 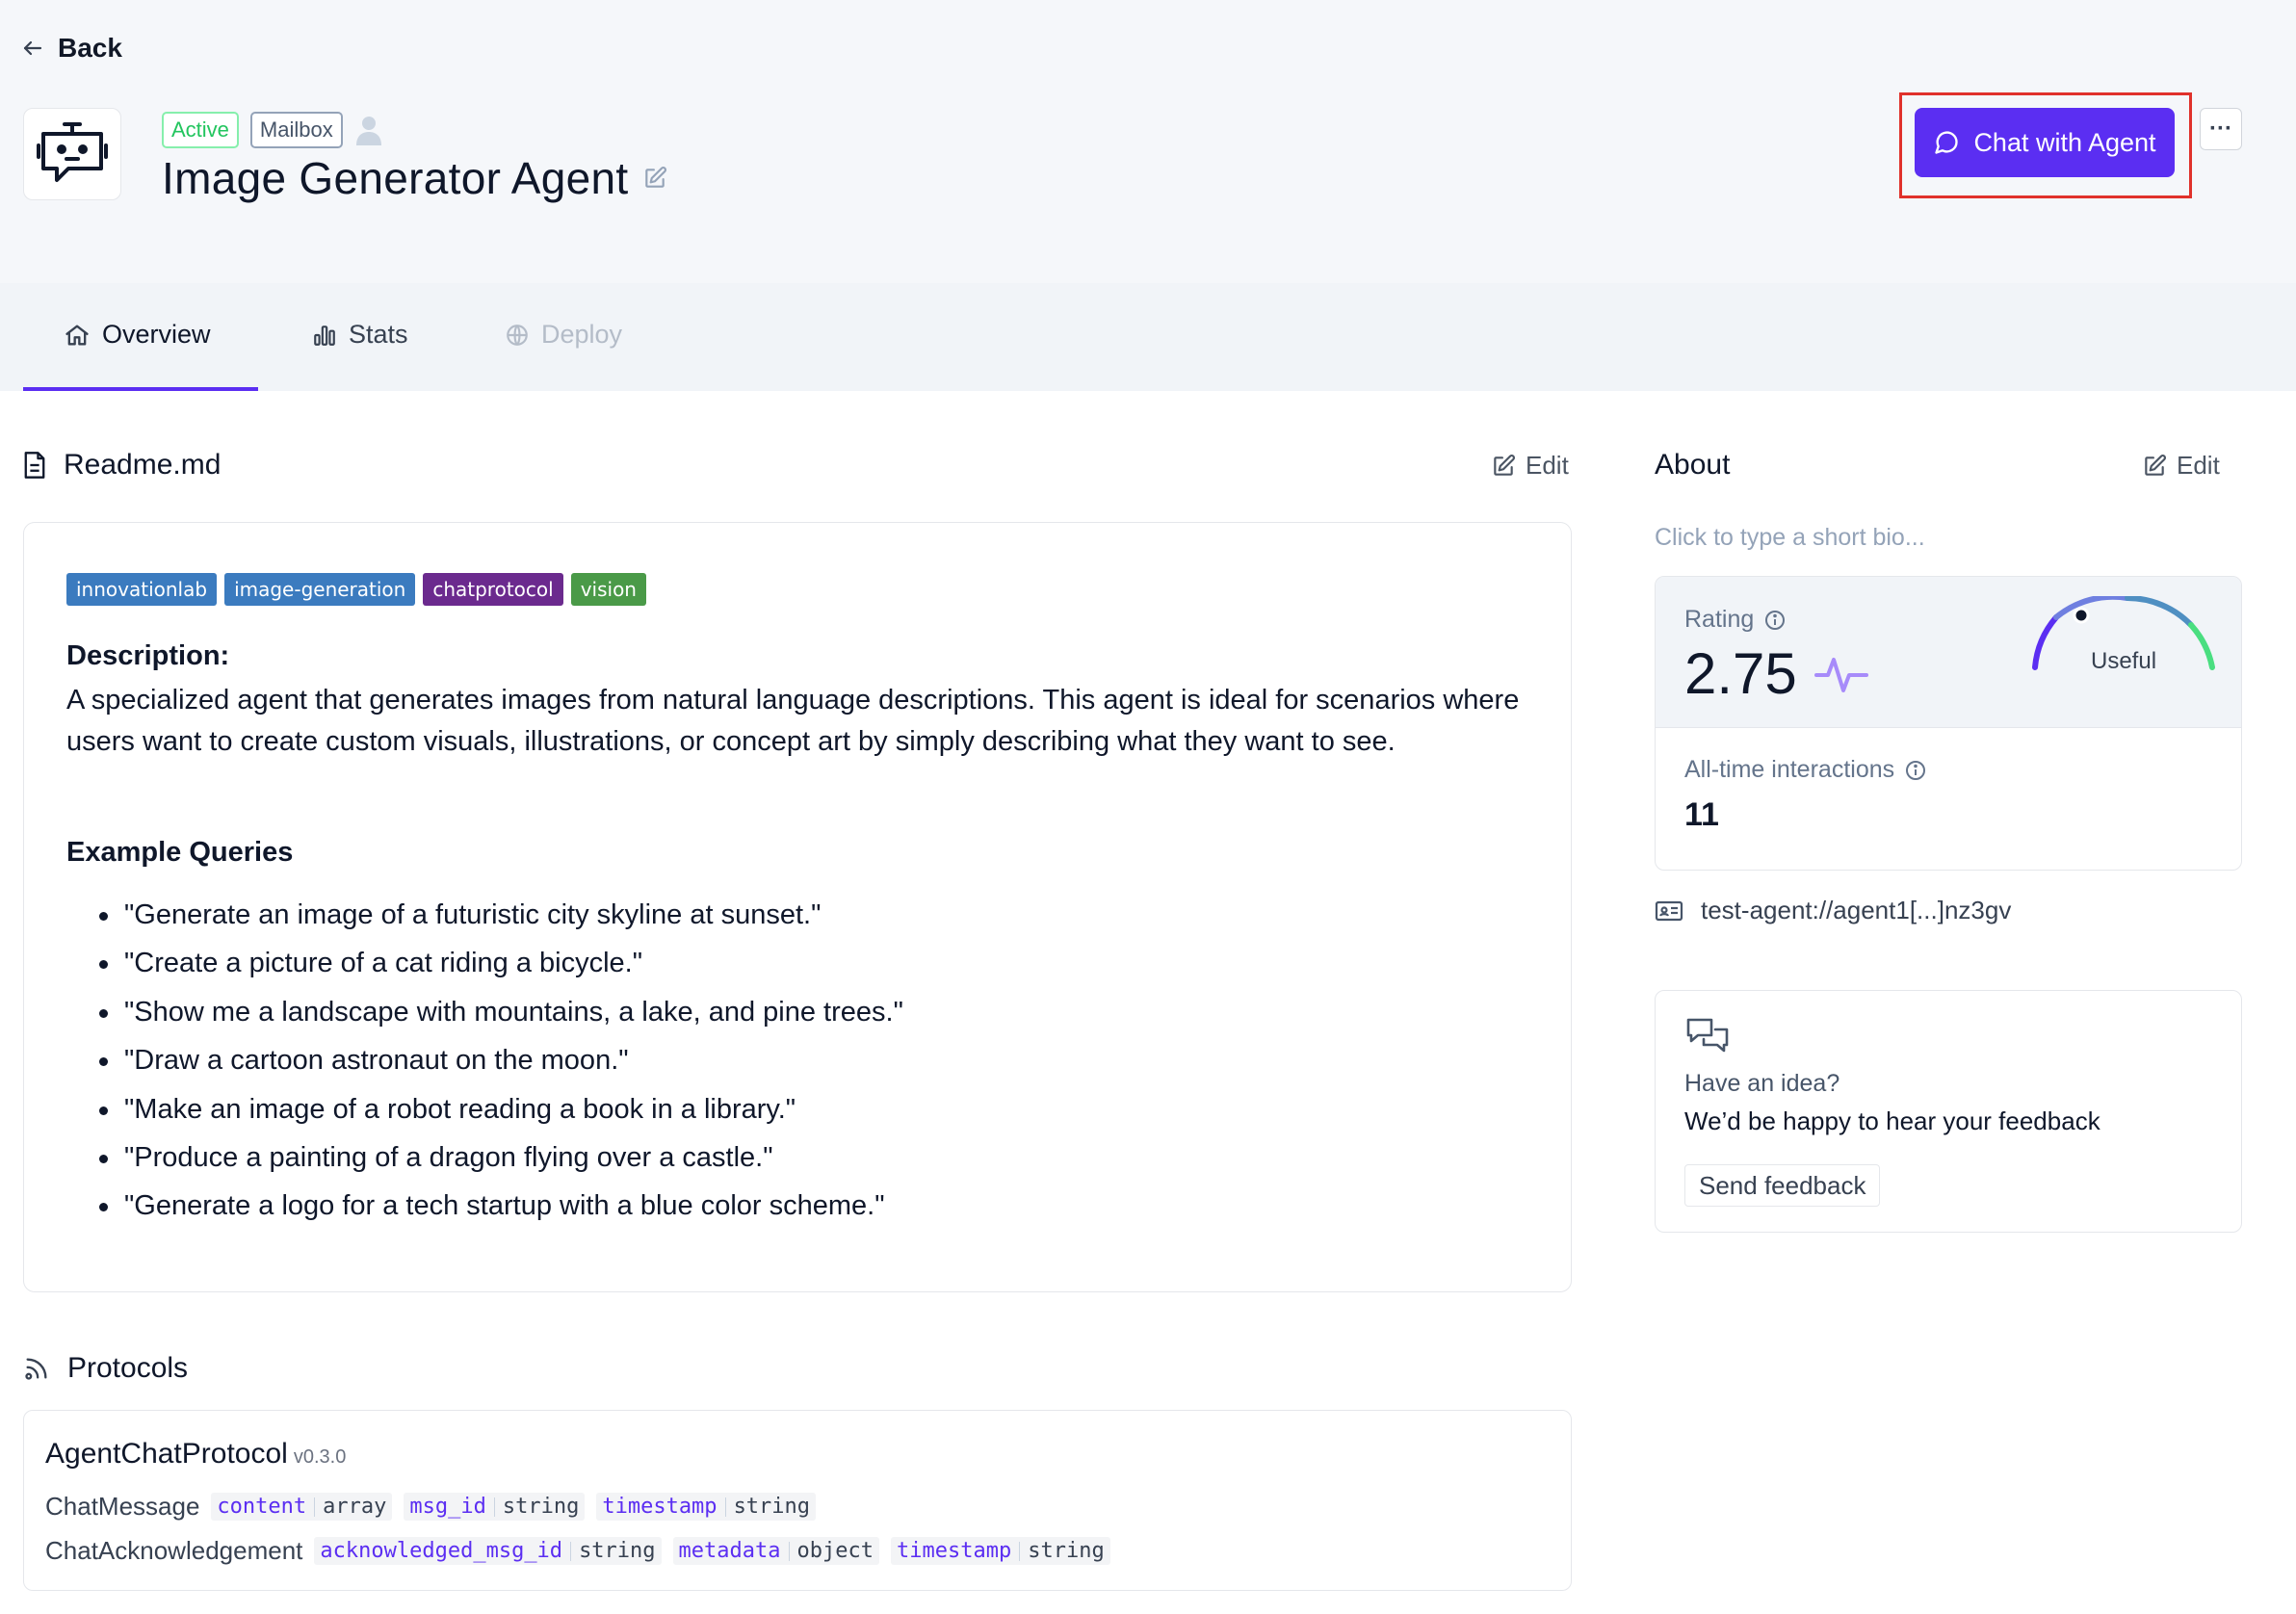 I want to click on message-field: msg_id string, so click(x=495, y=1507).